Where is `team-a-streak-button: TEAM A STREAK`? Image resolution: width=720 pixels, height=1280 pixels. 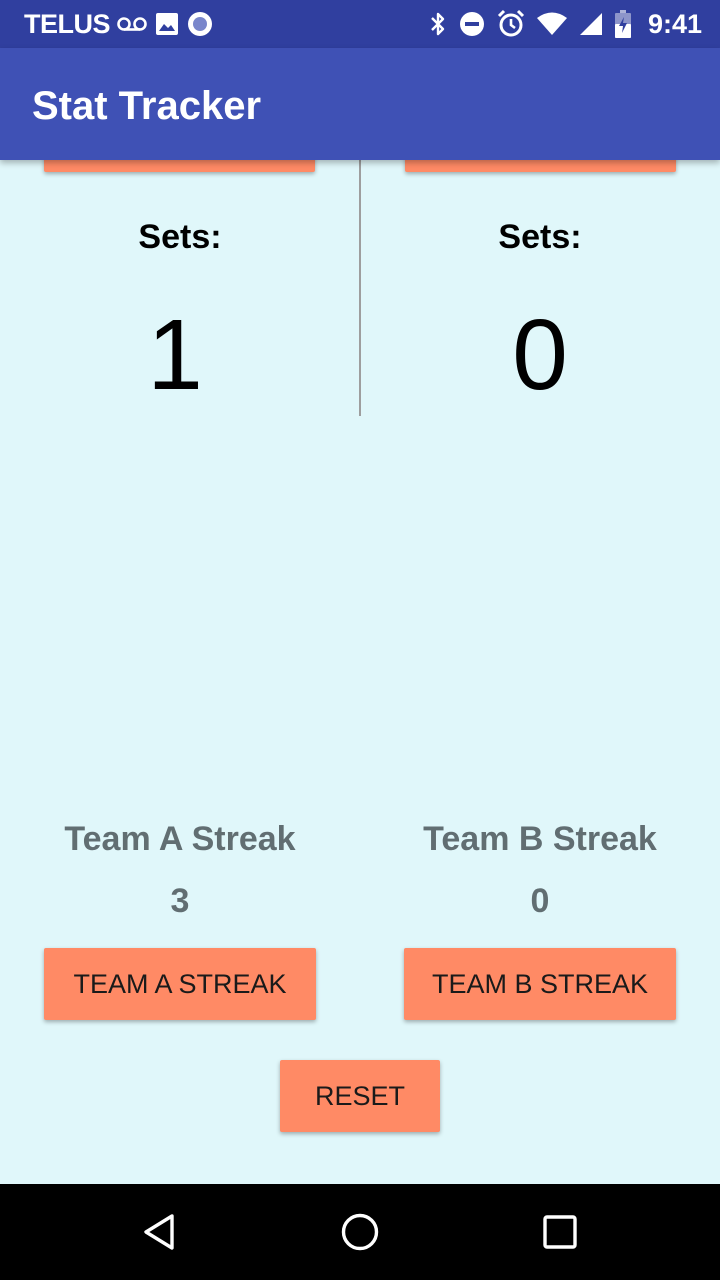
team-a-streak-button: TEAM A STREAK is located at coordinates (180, 984).